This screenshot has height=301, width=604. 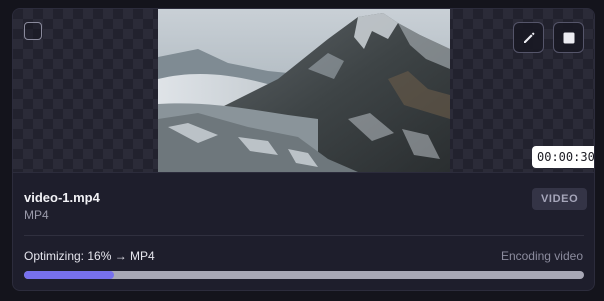 What do you see at coordinates (89, 256) in the screenshot?
I see `progress-label: Optimizing: 16% → MP4` at bounding box center [89, 256].